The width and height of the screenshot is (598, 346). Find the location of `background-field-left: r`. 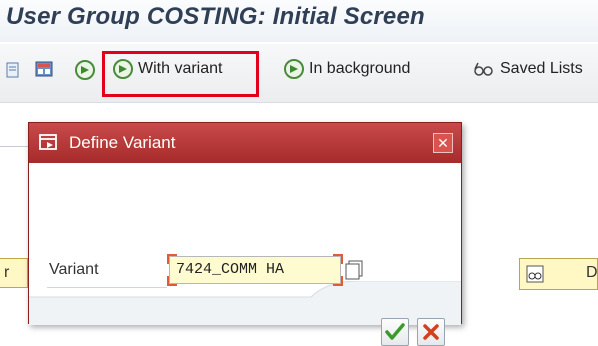

background-field-left: r is located at coordinates (14, 273).